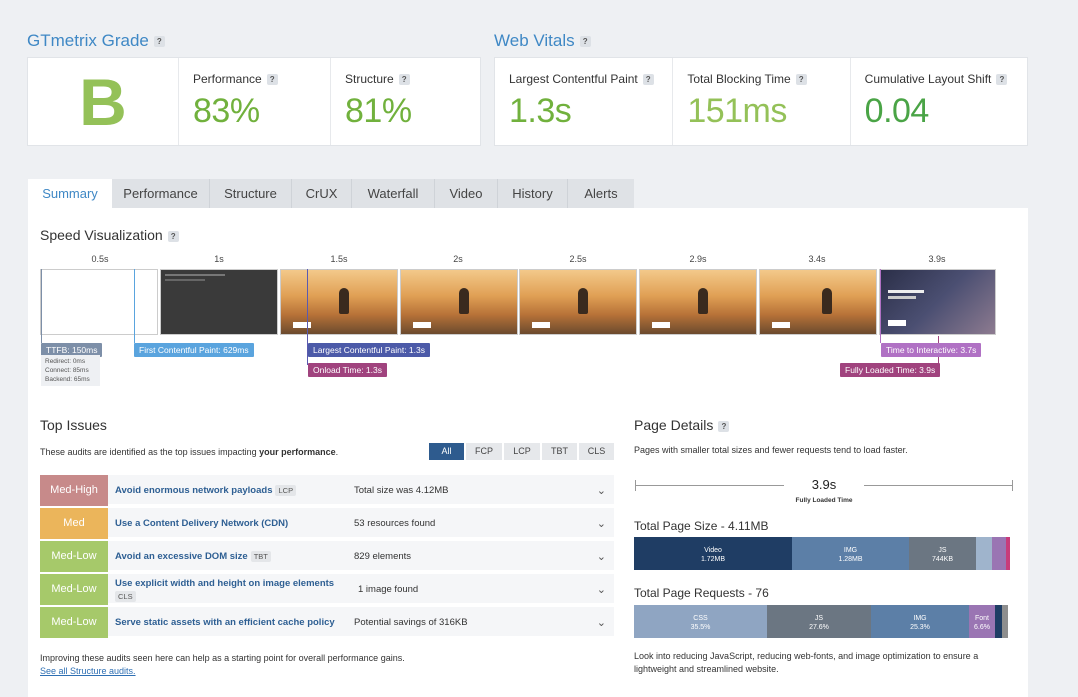 This screenshot has height=697, width=1078. What do you see at coordinates (880, 306) in the screenshot?
I see `tti-marker-line` at bounding box center [880, 306].